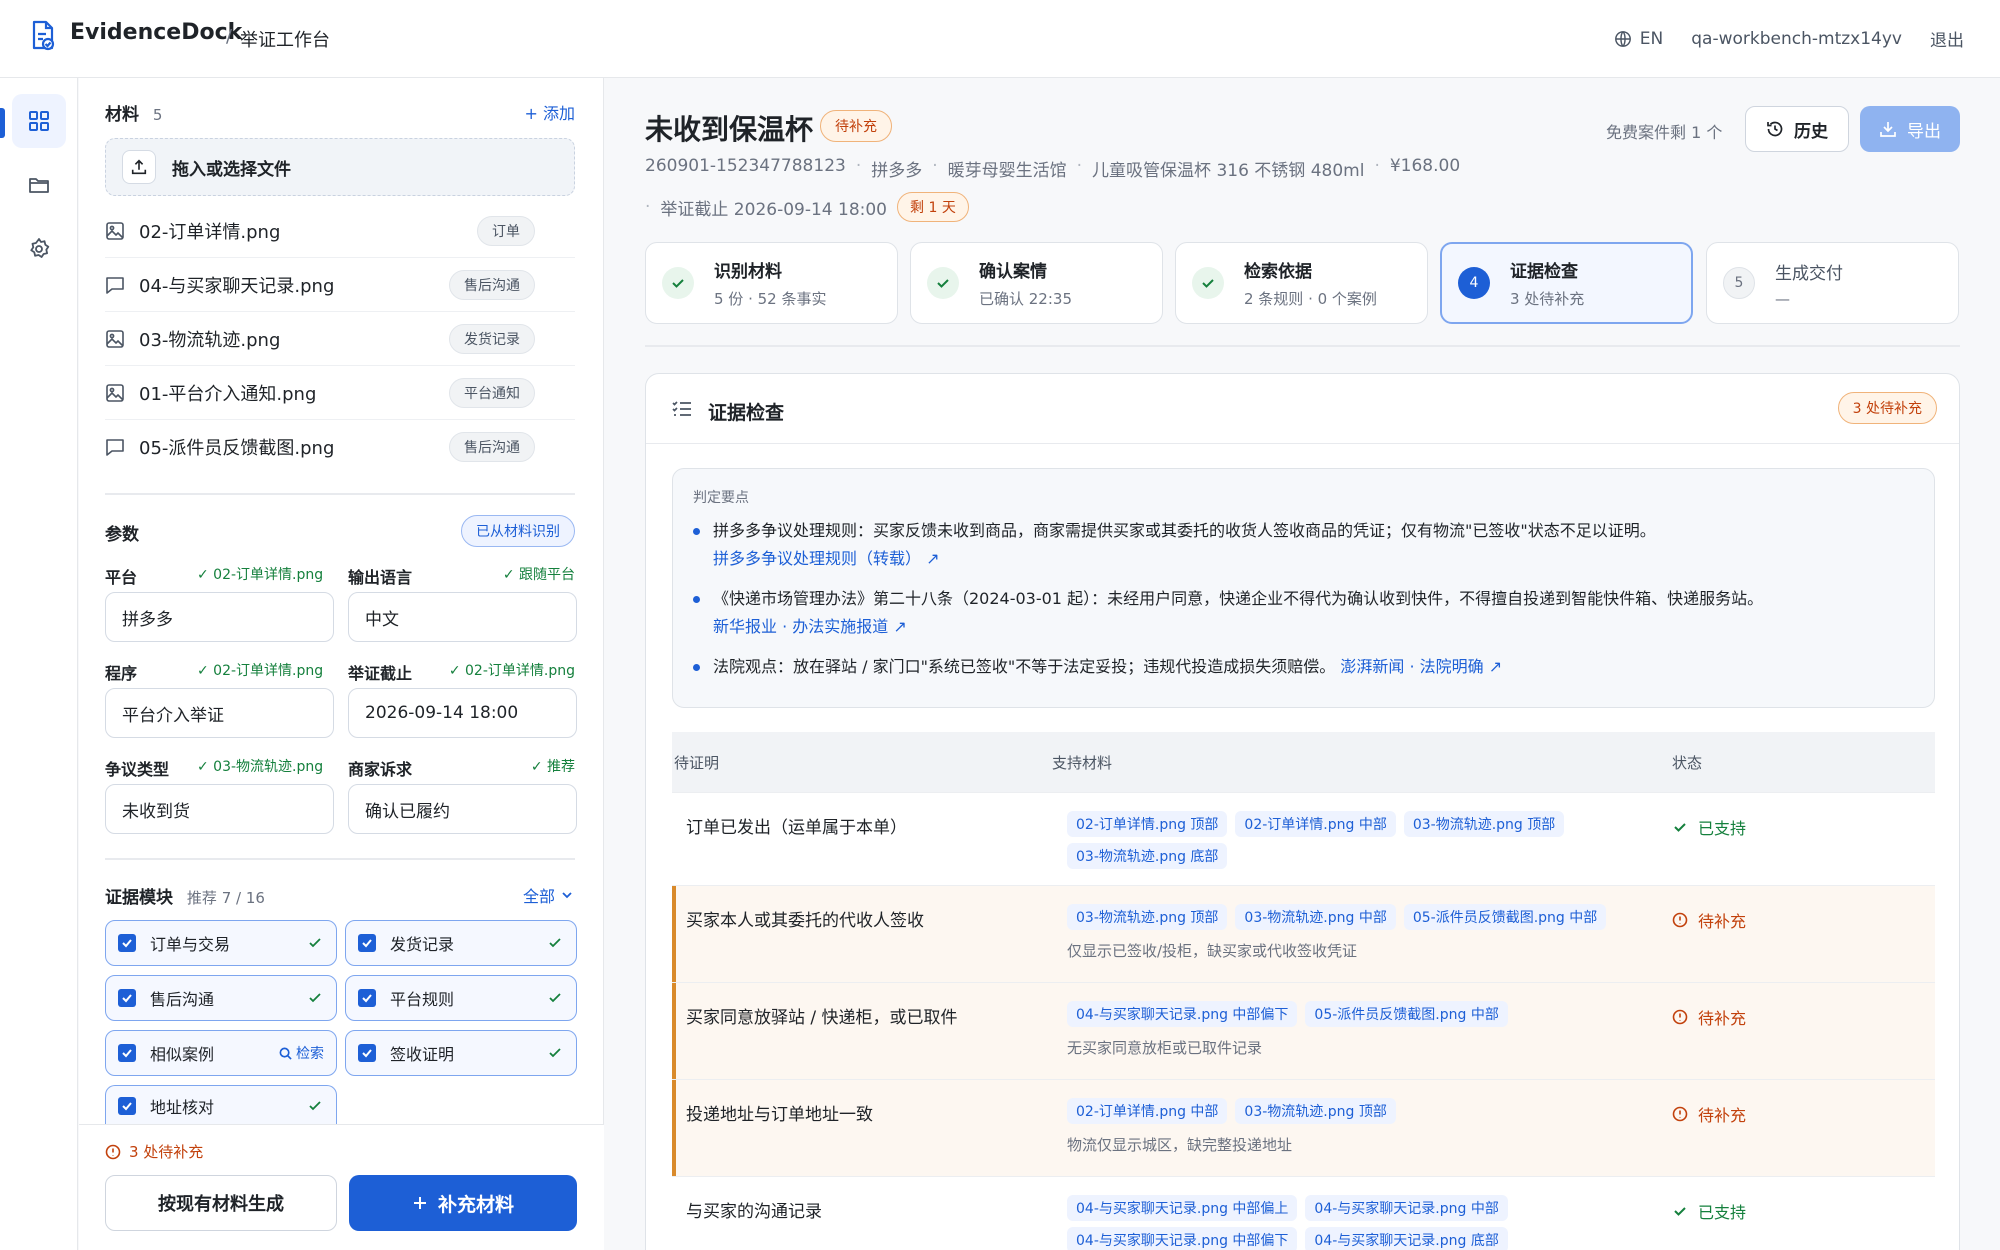 This screenshot has height=1250, width=2000. What do you see at coordinates (221, 1203) in the screenshot?
I see `generate-button: 按现有材料生成` at bounding box center [221, 1203].